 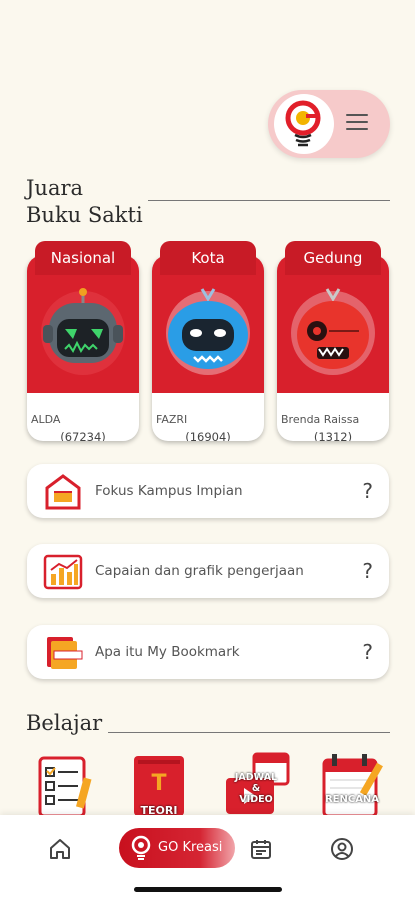 I want to click on winner-score: (16904), so click(x=208, y=435).